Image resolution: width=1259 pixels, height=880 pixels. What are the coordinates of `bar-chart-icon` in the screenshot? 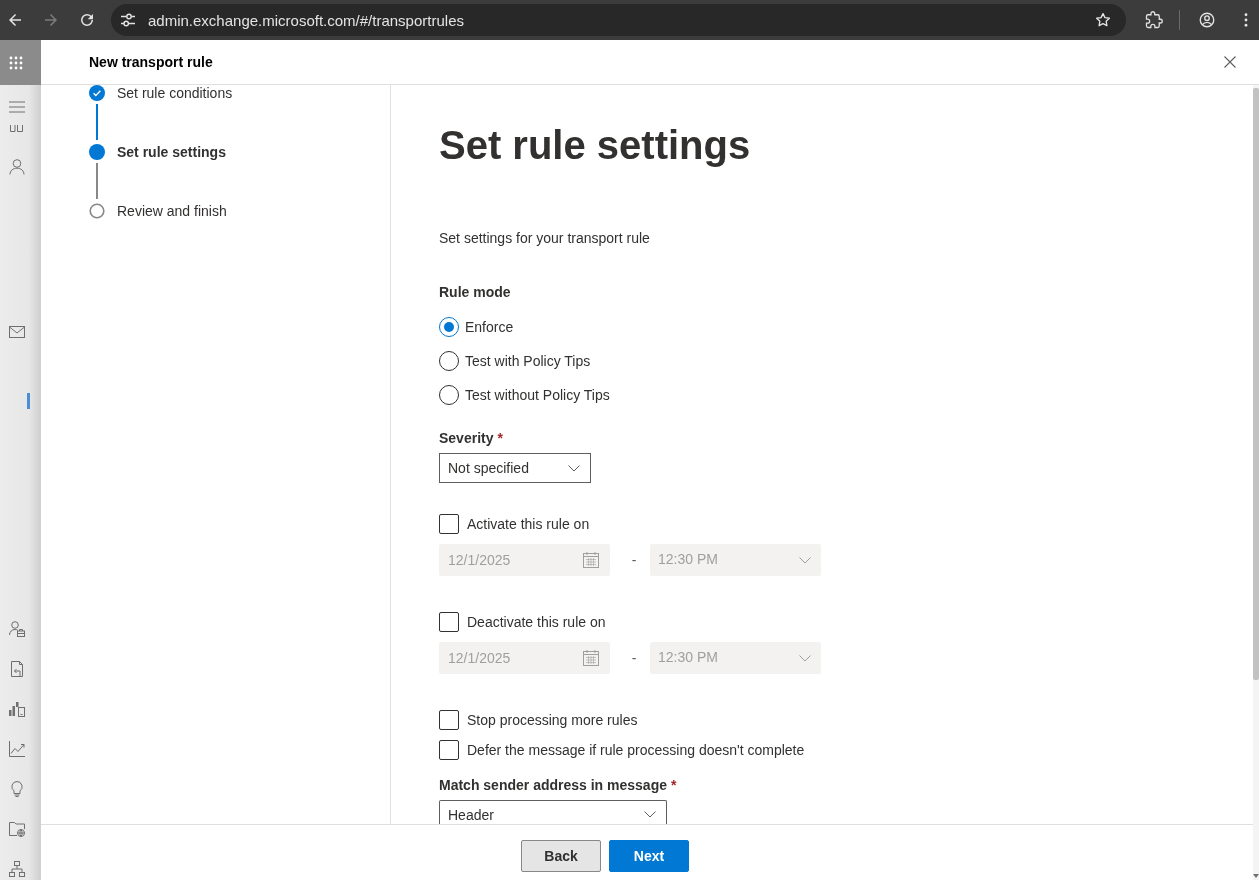 It's located at (17, 709).